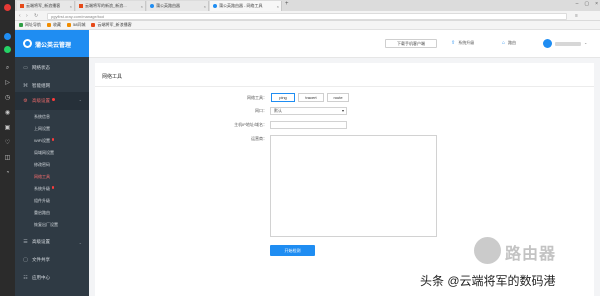  What do you see at coordinates (42, 177) in the screenshot?
I see `subnav-item-network-tools: 网络工具` at bounding box center [42, 177].